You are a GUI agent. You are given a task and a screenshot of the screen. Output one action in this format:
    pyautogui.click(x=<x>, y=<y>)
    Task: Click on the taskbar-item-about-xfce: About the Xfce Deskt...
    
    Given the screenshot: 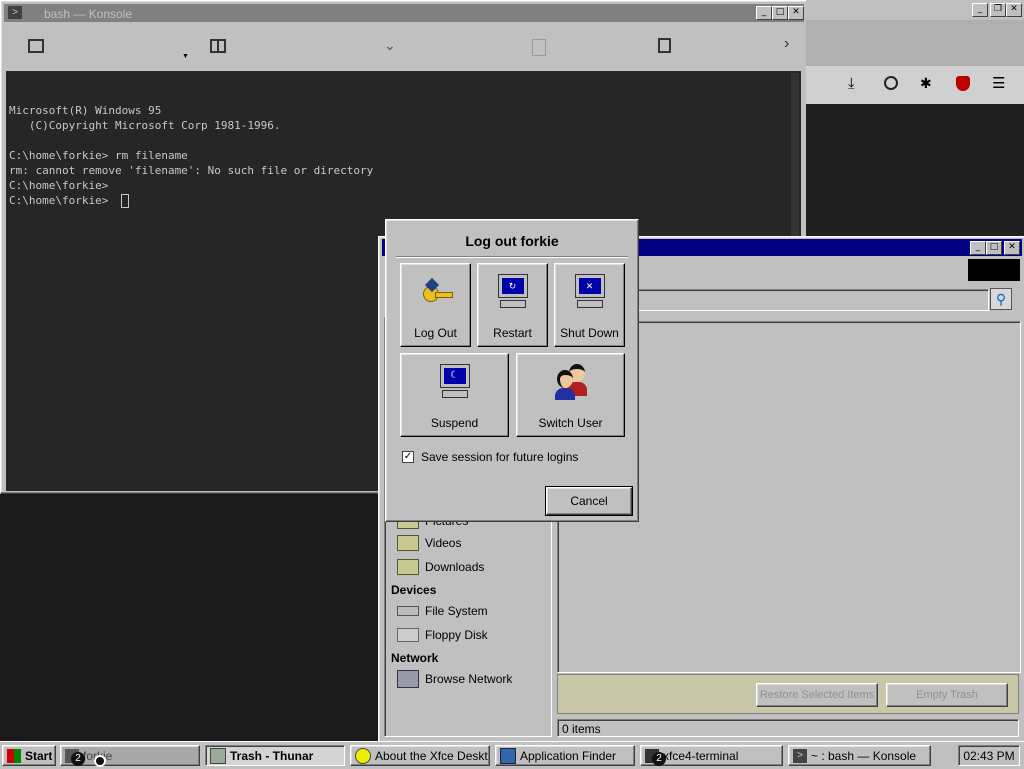 What is the action you would take?
    pyautogui.click(x=420, y=755)
    